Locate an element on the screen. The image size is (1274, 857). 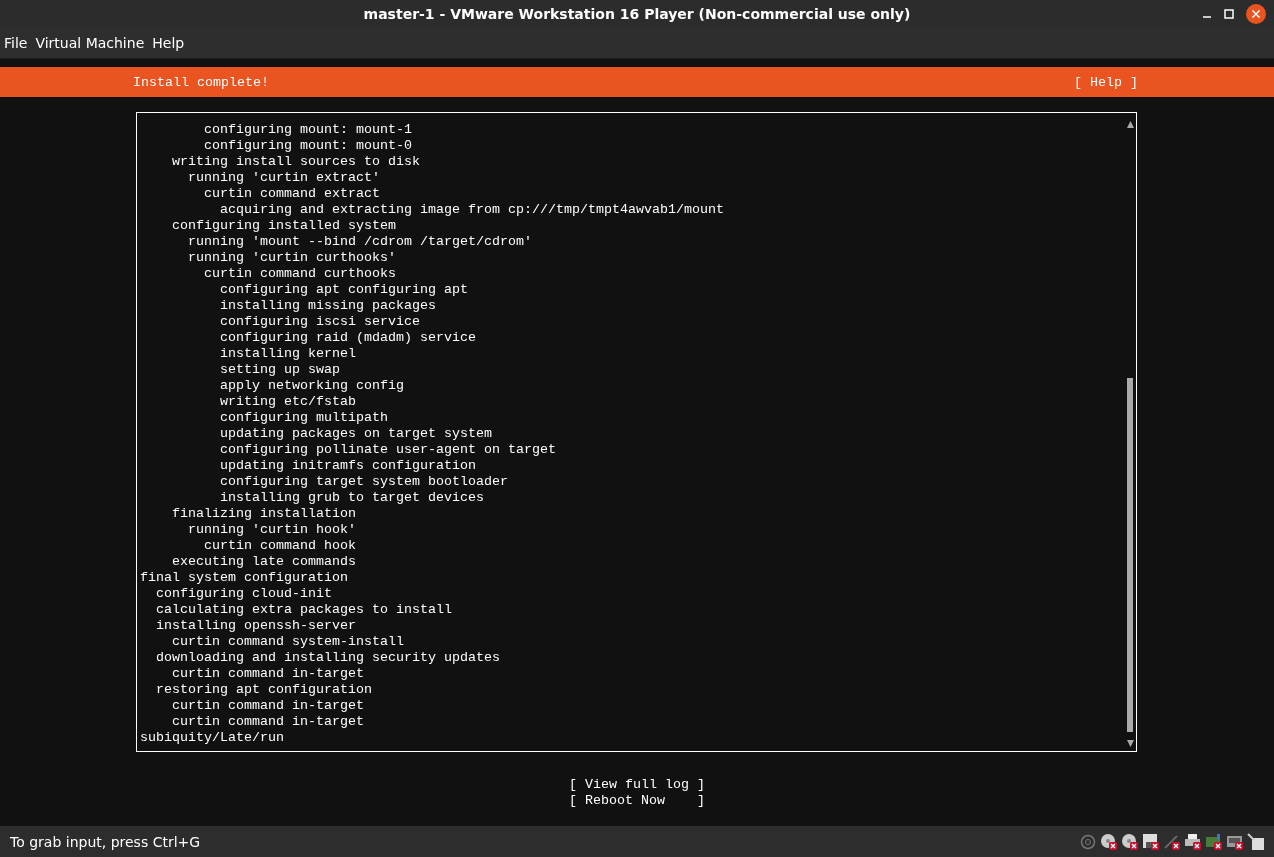
log-line: configuring iscsi service is located at coordinates (320, 322).